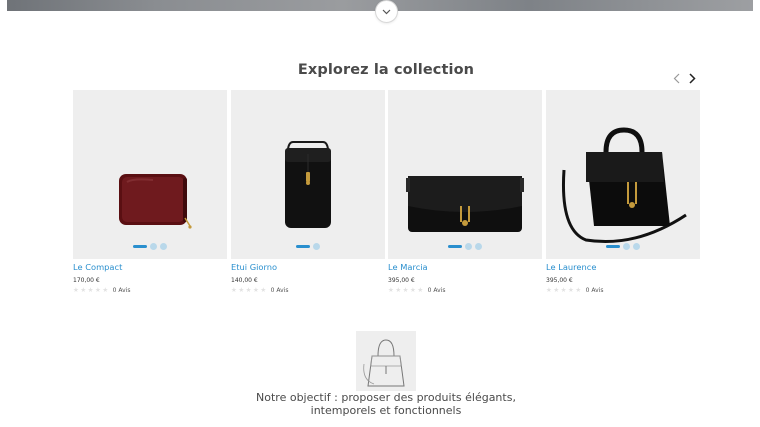 The image size is (760, 427). I want to click on objective-image, so click(386, 361).